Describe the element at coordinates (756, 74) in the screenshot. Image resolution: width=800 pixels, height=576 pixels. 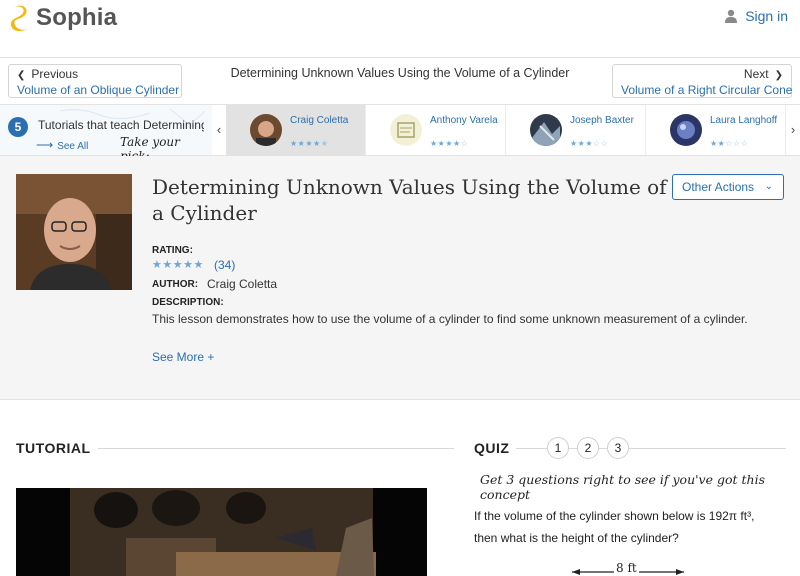
I see `next-label: Next` at that location.